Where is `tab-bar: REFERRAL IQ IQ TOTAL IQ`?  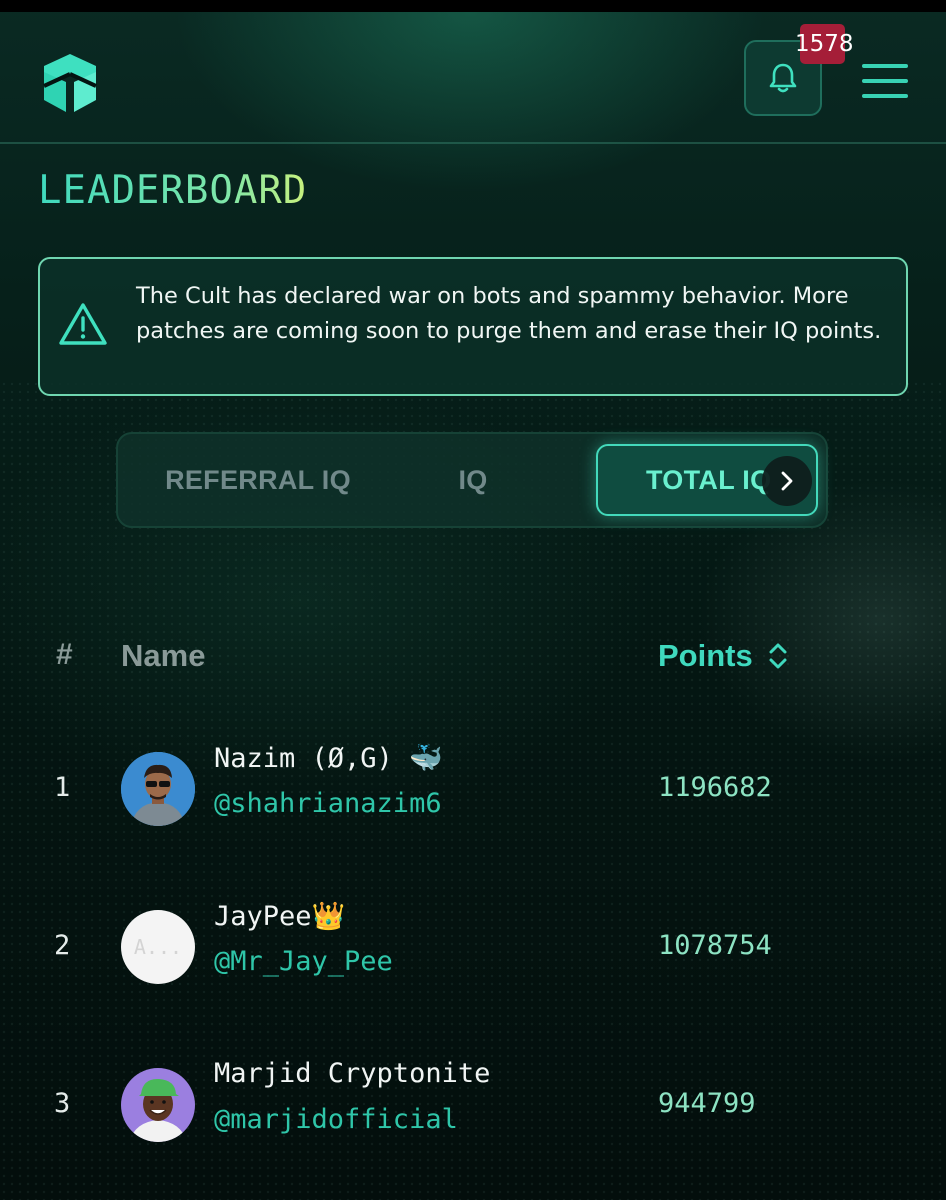
tab-bar: REFERRAL IQ IQ TOTAL IQ is located at coordinates (472, 480).